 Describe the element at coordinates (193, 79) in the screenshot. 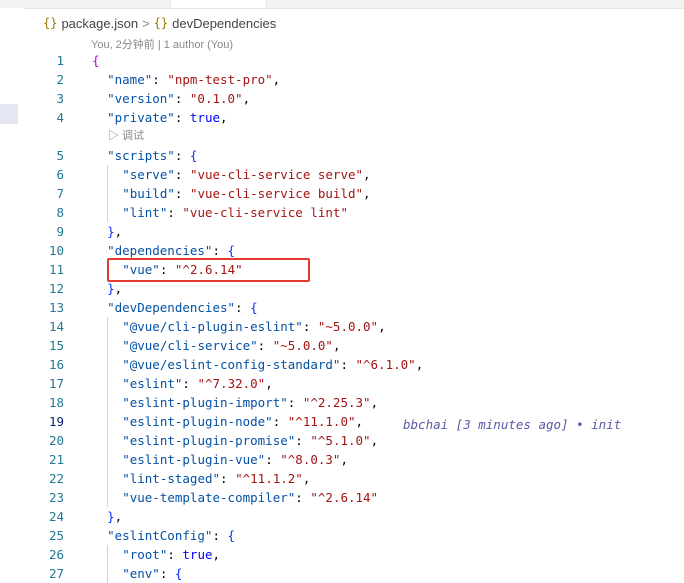

I see `code-text: "name": "npm-test-pro",` at that location.